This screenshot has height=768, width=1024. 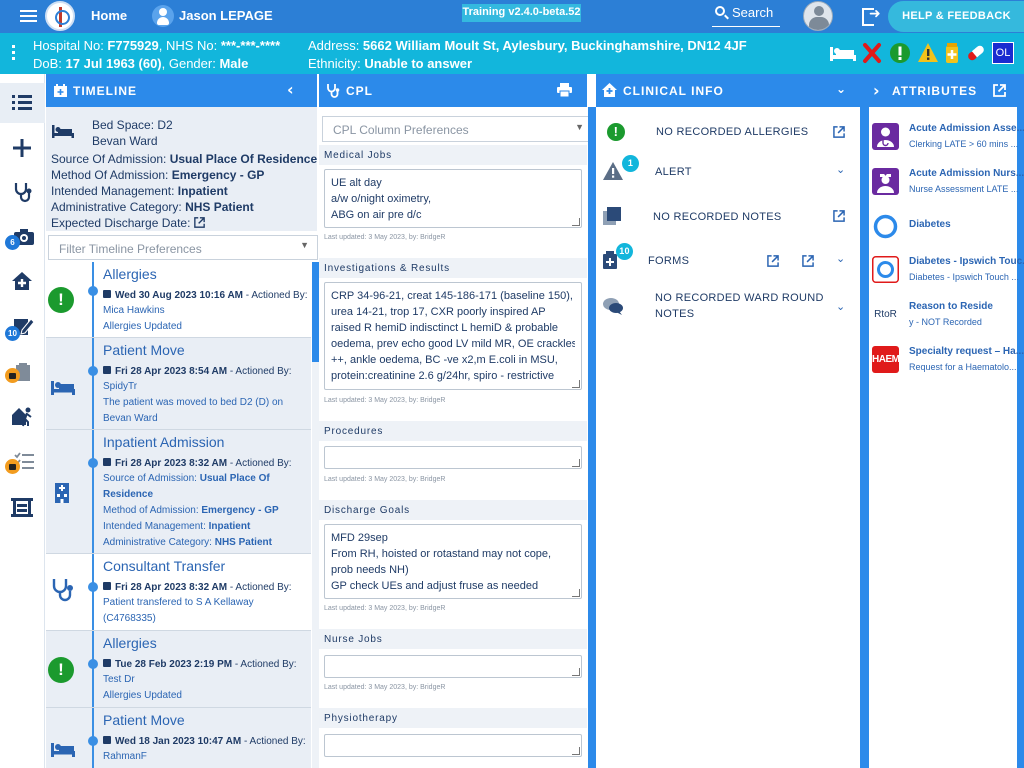 I want to click on red-x-icon, so click(x=872, y=53).